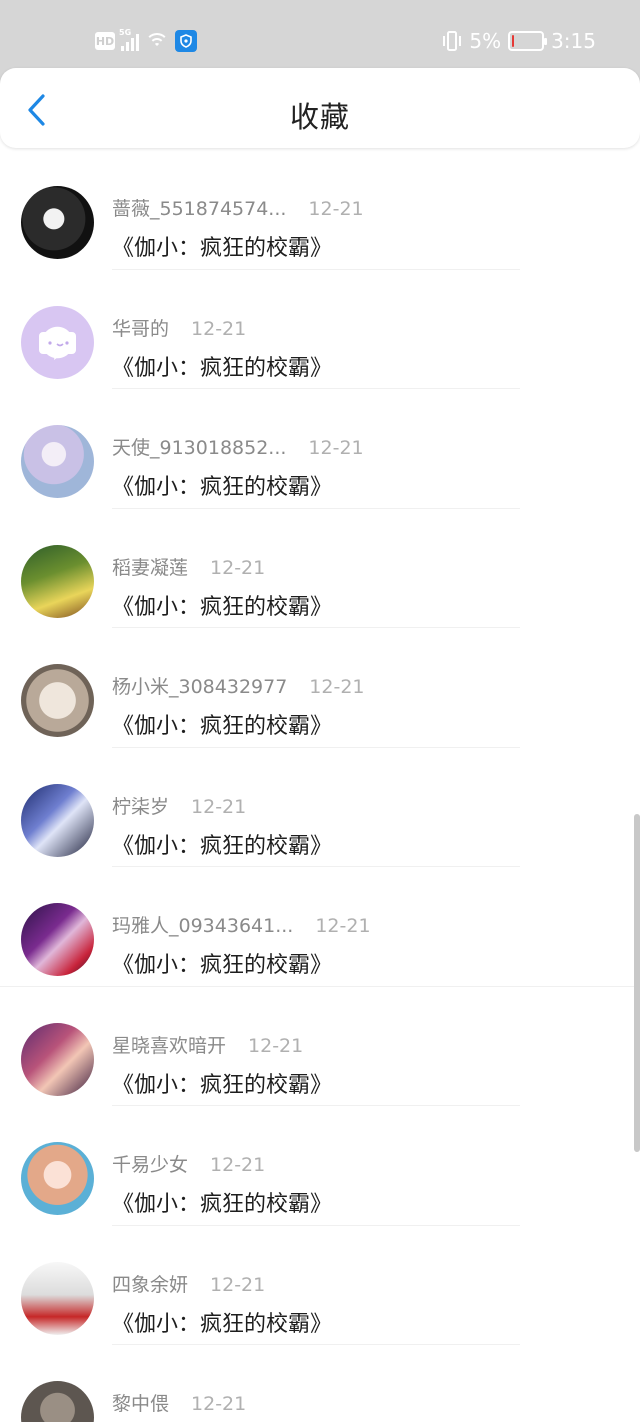 This screenshot has width=640, height=1422. What do you see at coordinates (320, 1383) in the screenshot?
I see `list-item: 黎中偎 12-21` at bounding box center [320, 1383].